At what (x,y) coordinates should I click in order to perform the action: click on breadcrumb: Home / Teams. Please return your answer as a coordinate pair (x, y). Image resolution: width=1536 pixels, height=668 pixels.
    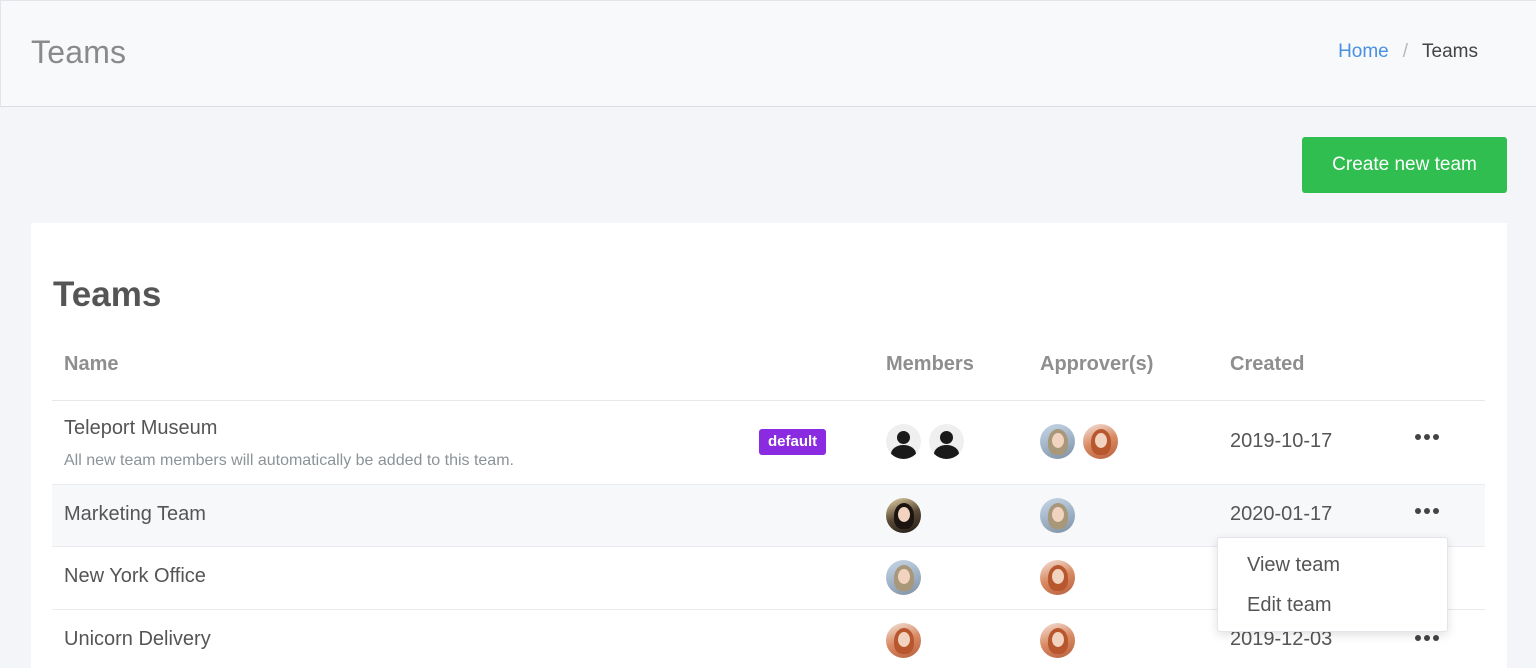
    Looking at the image, I should click on (1408, 52).